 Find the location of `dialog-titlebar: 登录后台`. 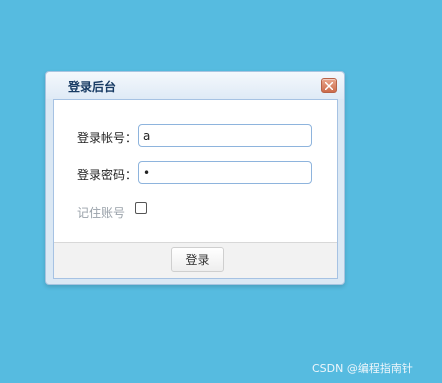

dialog-titlebar: 登录后台 is located at coordinates (195, 85).